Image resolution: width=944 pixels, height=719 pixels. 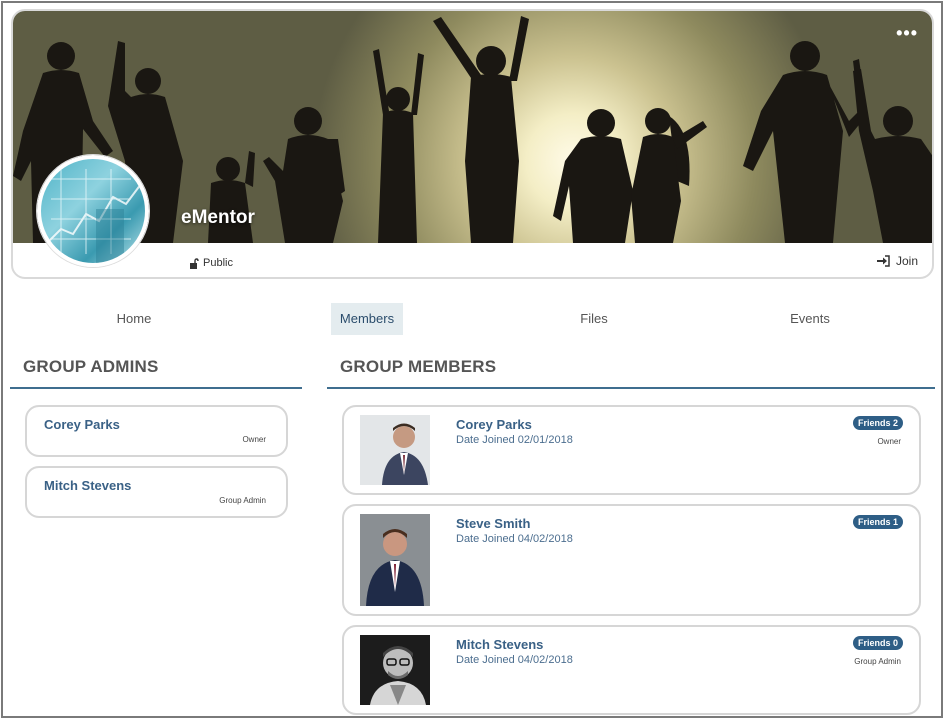 What do you see at coordinates (156, 431) in the screenshot?
I see `admin-card: Corey Parks Owner` at bounding box center [156, 431].